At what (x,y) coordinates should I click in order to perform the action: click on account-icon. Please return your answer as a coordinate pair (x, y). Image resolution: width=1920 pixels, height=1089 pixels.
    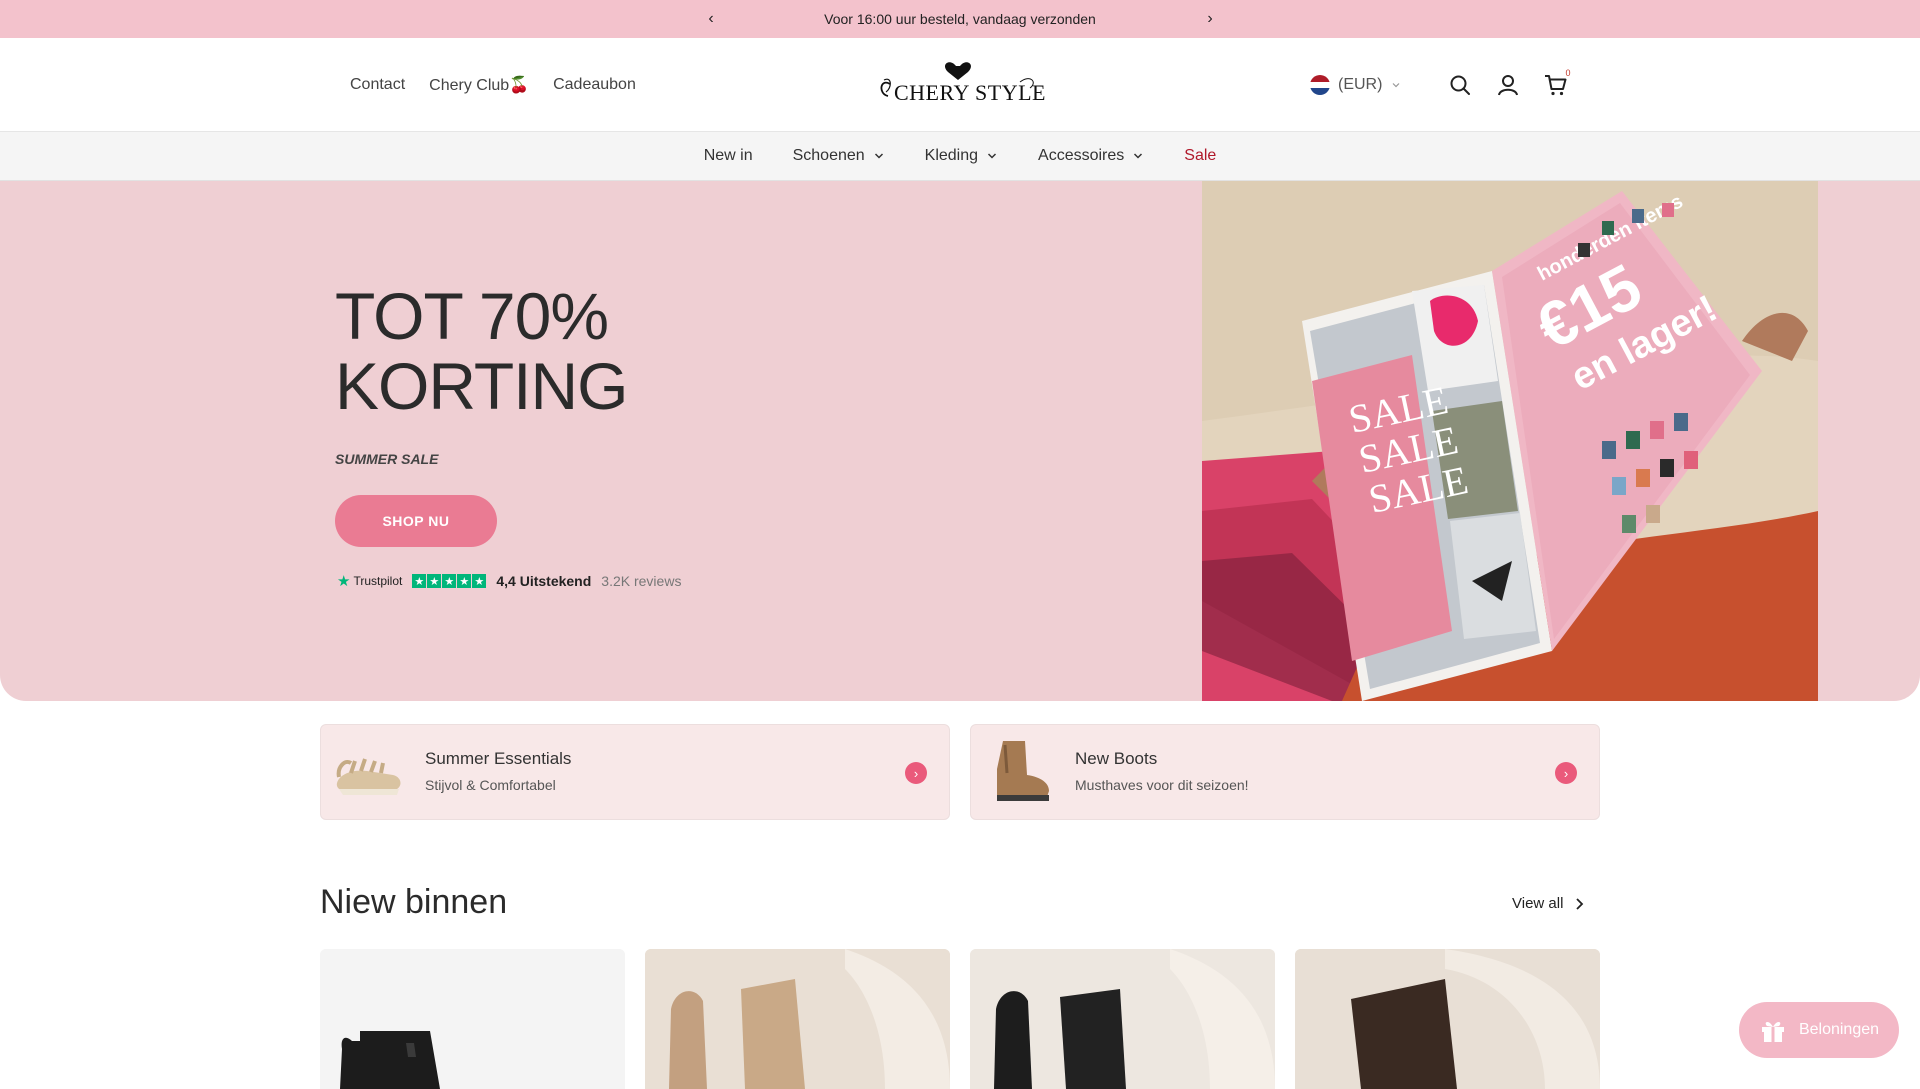
    Looking at the image, I should click on (1508, 85).